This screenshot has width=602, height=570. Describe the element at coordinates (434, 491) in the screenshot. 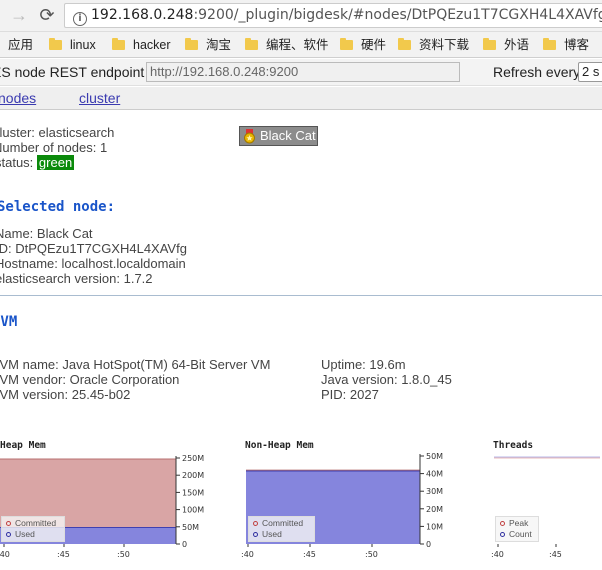

I see `y-tick-label: 30M` at that location.